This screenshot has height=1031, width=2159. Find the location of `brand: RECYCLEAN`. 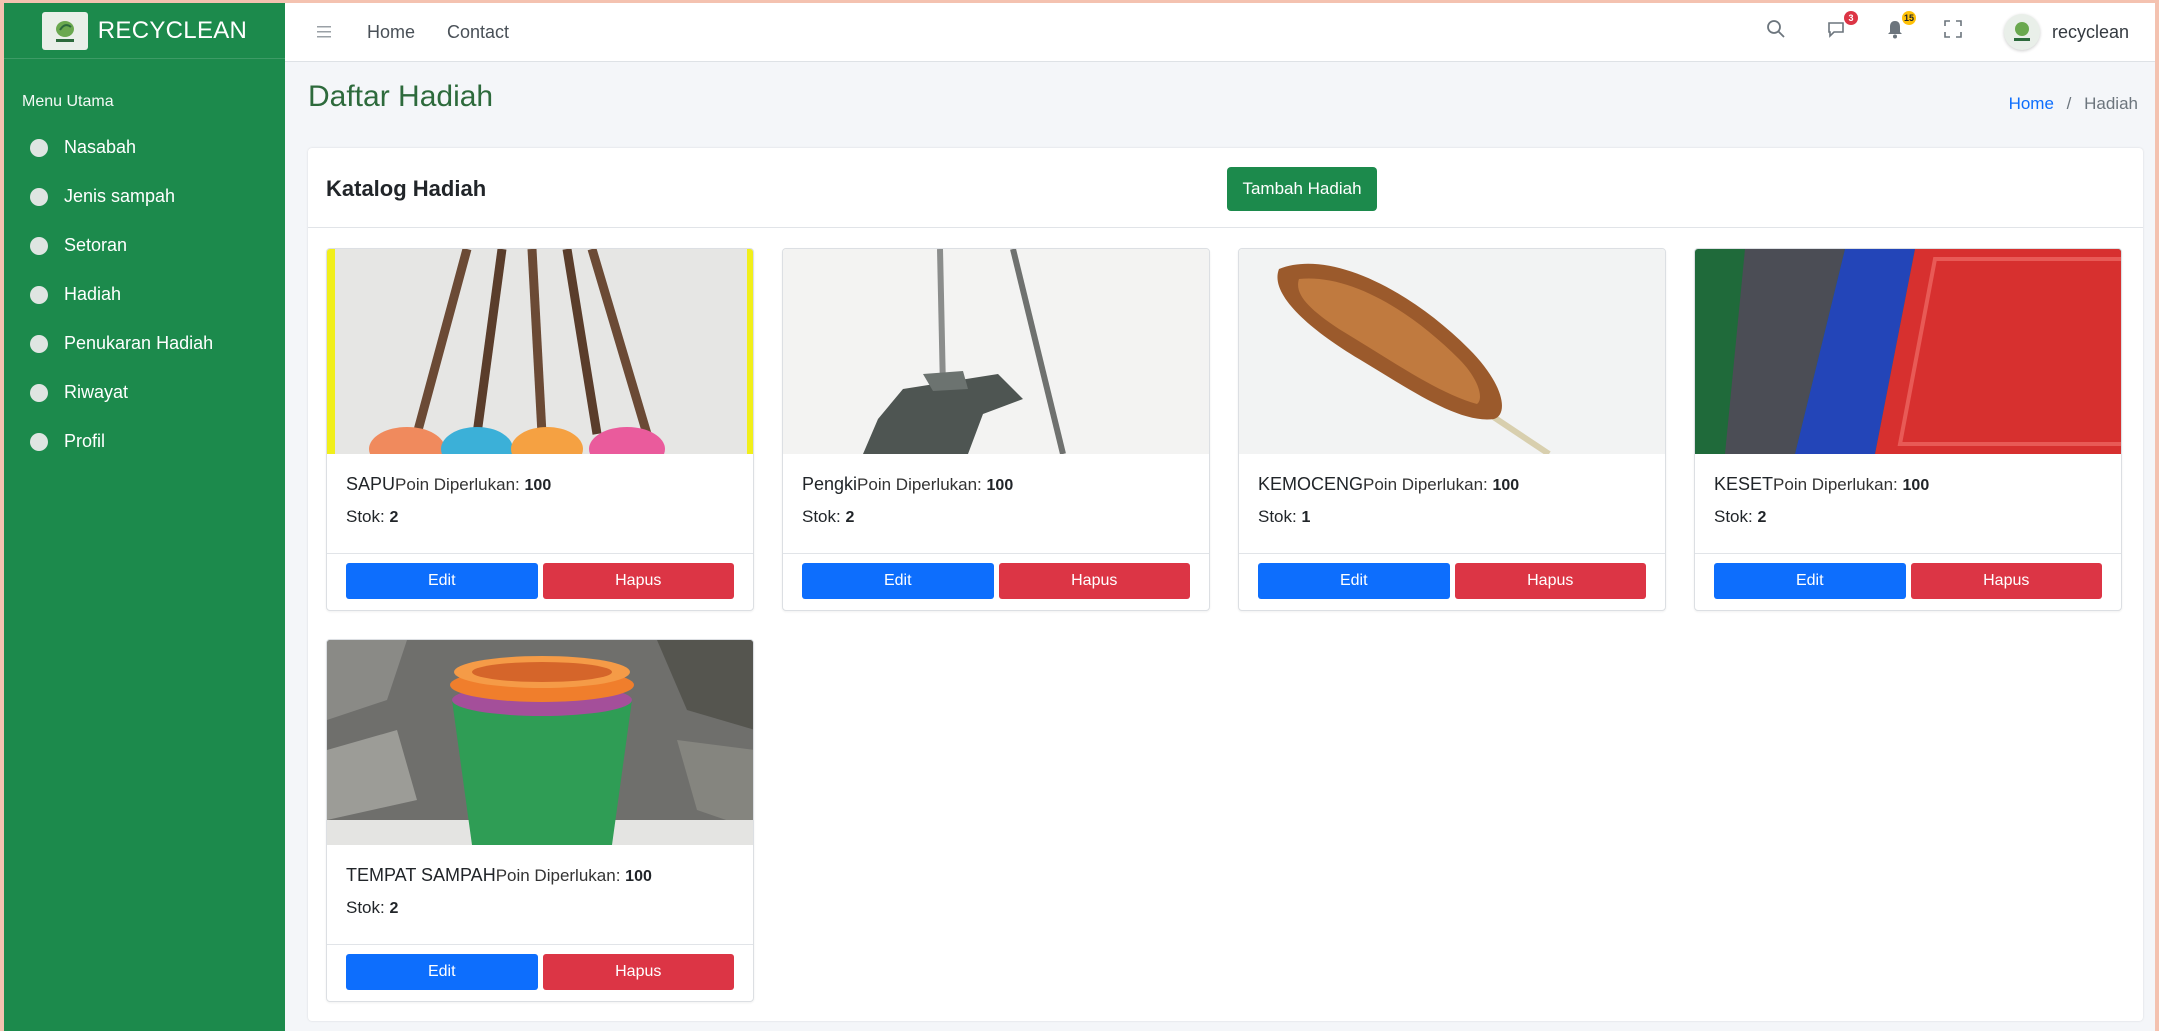

brand: RECYCLEAN is located at coordinates (144, 31).